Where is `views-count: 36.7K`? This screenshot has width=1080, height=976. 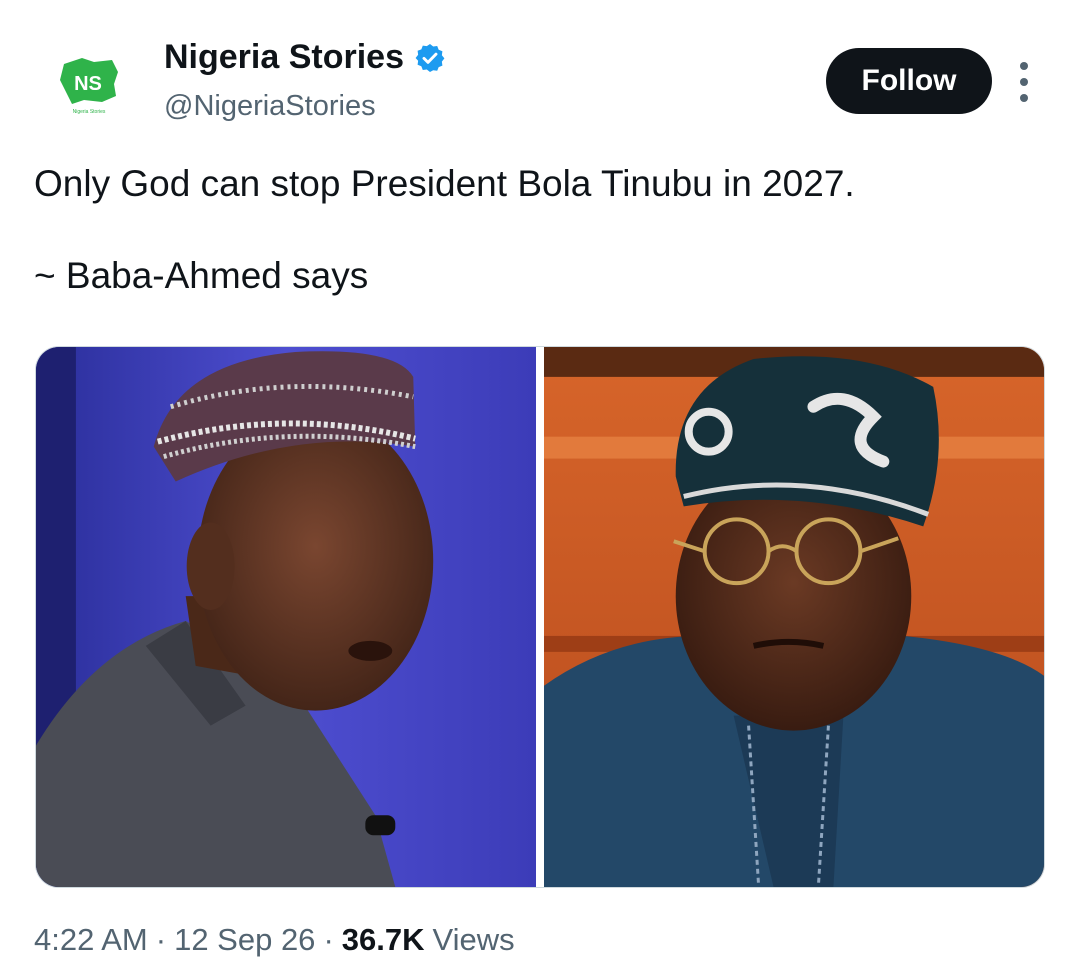
views-count: 36.7K is located at coordinates (383, 940).